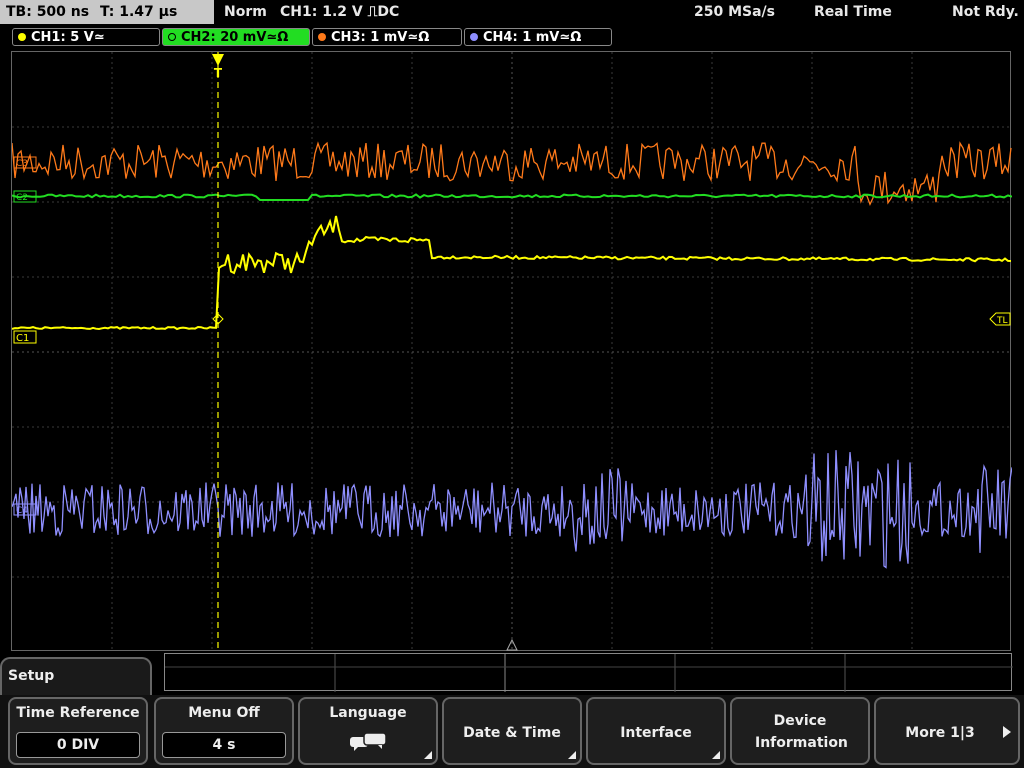 The height and width of the screenshot is (768, 1024). What do you see at coordinates (1007, 732) in the screenshot?
I see `next-page-arrow-icon` at bounding box center [1007, 732].